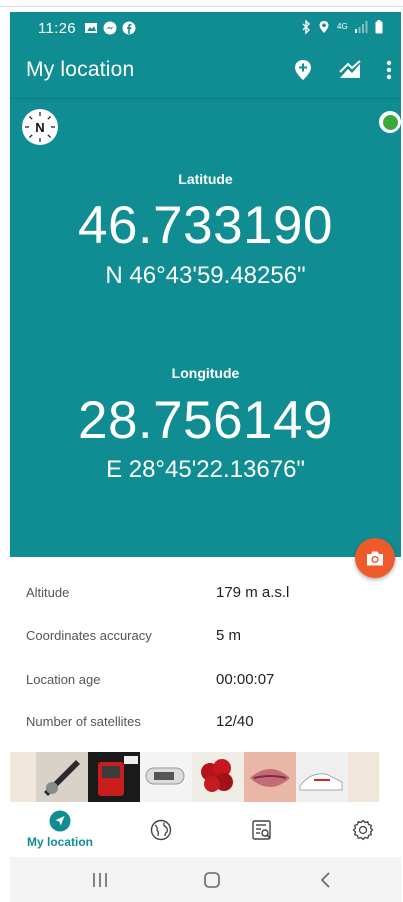 The height and width of the screenshot is (902, 403). Describe the element at coordinates (59, 842) in the screenshot. I see `tab-label: My location` at that location.